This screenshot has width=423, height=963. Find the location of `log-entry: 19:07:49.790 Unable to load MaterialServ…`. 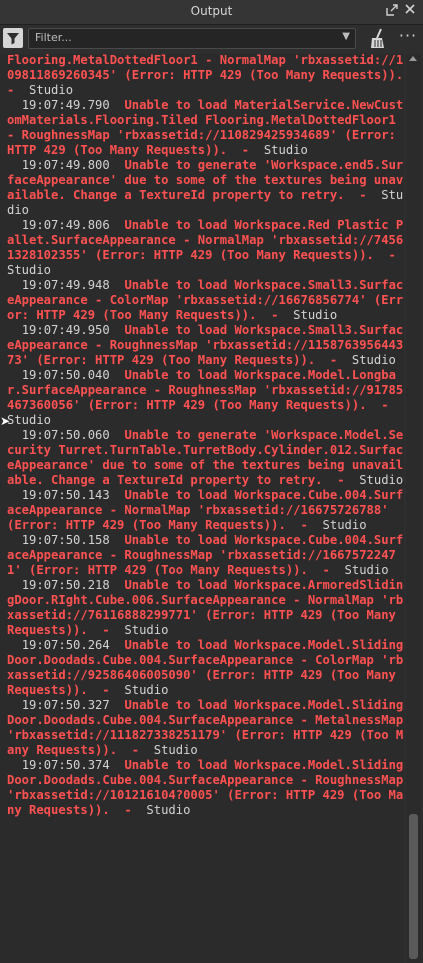

log-entry: 19:07:49.790 Unable to load MaterialServ… is located at coordinates (205, 127).